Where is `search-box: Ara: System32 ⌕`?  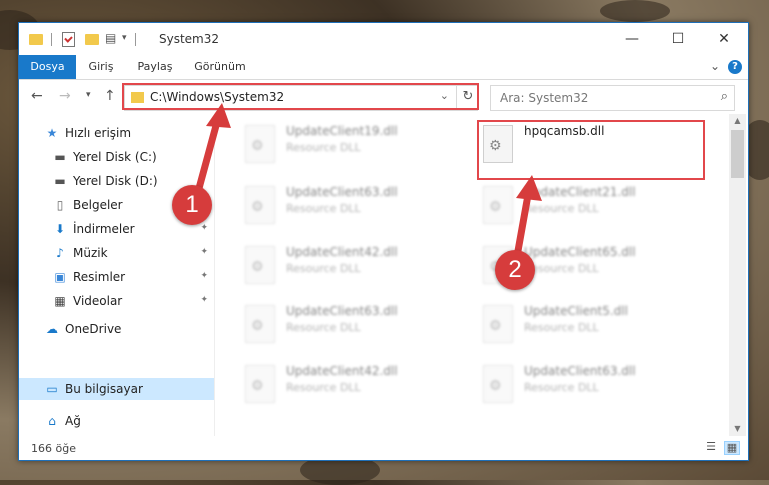 search-box: Ara: System32 ⌕ is located at coordinates (612, 98).